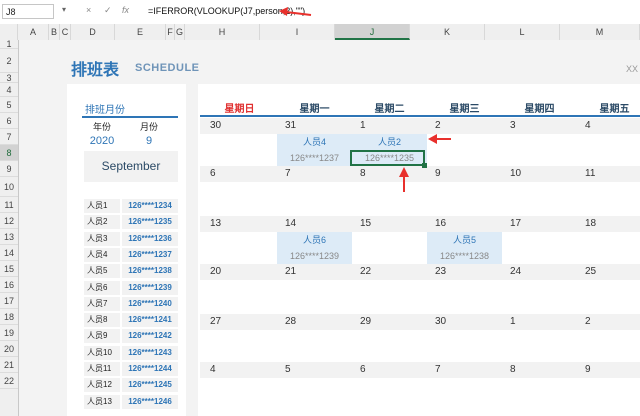  What do you see at coordinates (65, 32) in the screenshot?
I see `column-header-c: C` at bounding box center [65, 32].